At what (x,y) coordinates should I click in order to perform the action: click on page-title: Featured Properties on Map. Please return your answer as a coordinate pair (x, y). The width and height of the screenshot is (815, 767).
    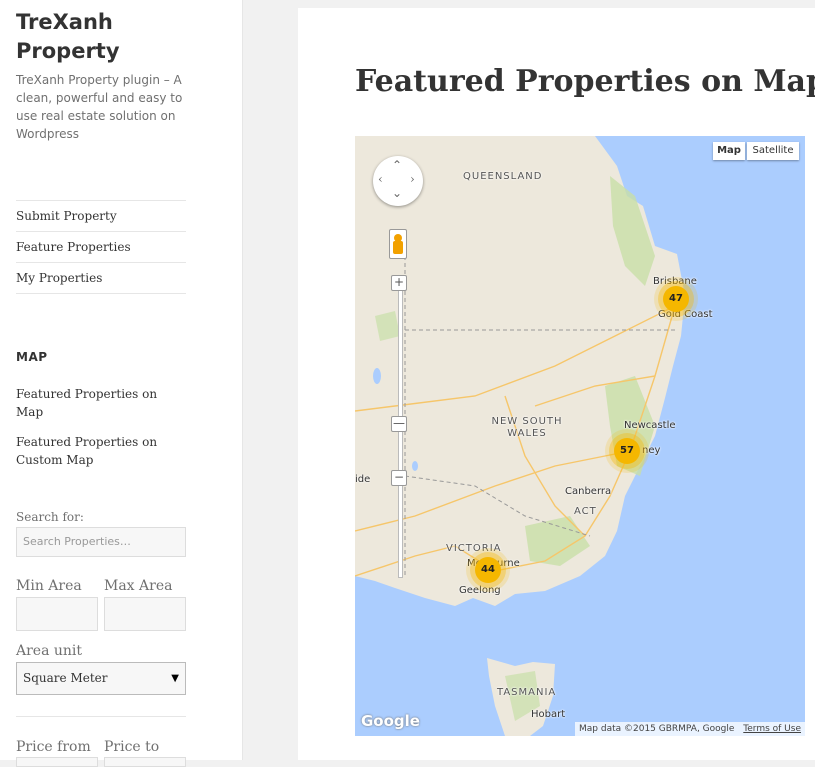
    Looking at the image, I should click on (585, 81).